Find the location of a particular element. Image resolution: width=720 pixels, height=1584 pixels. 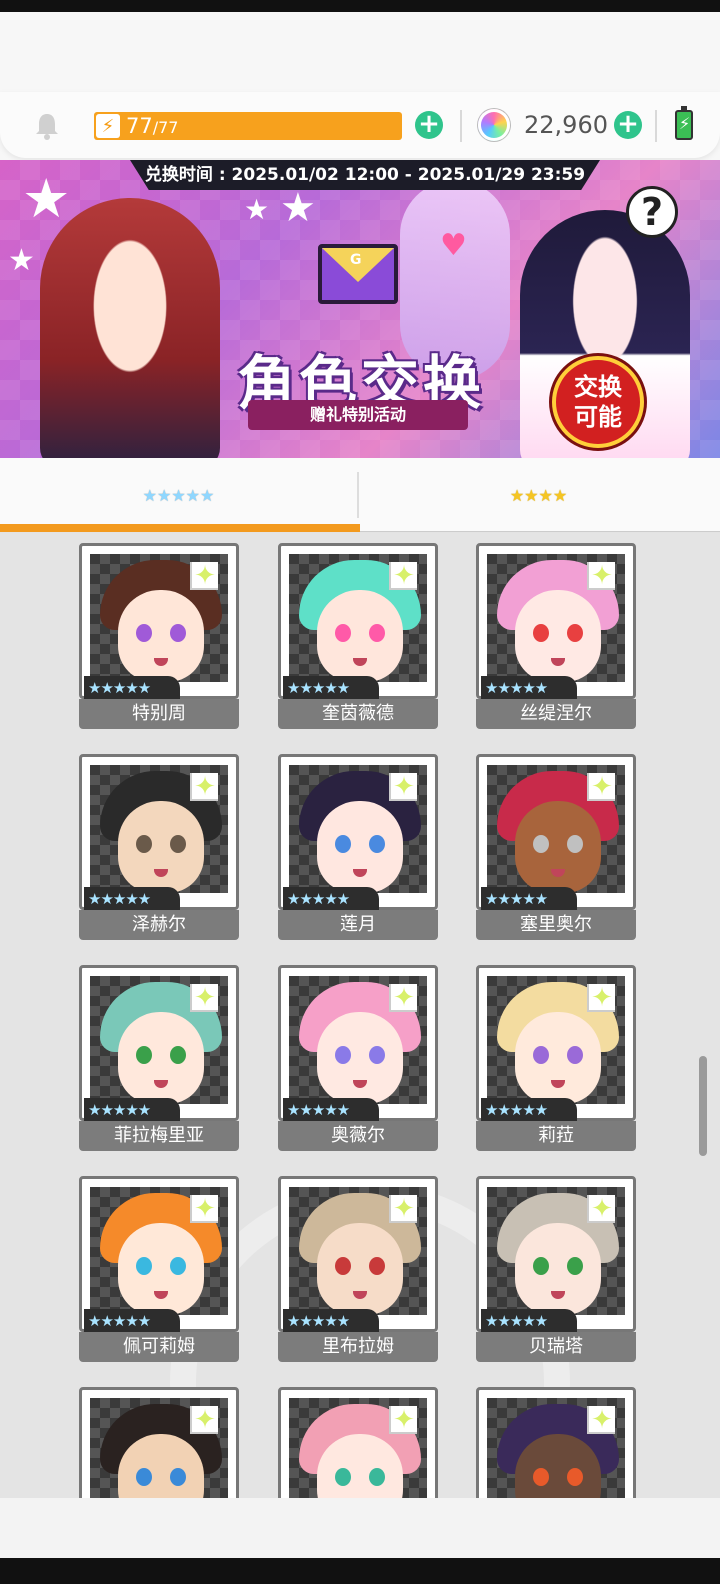

character-card: ✦ ★★★★★ 菲拉梅里亚 is located at coordinates (159, 1058).